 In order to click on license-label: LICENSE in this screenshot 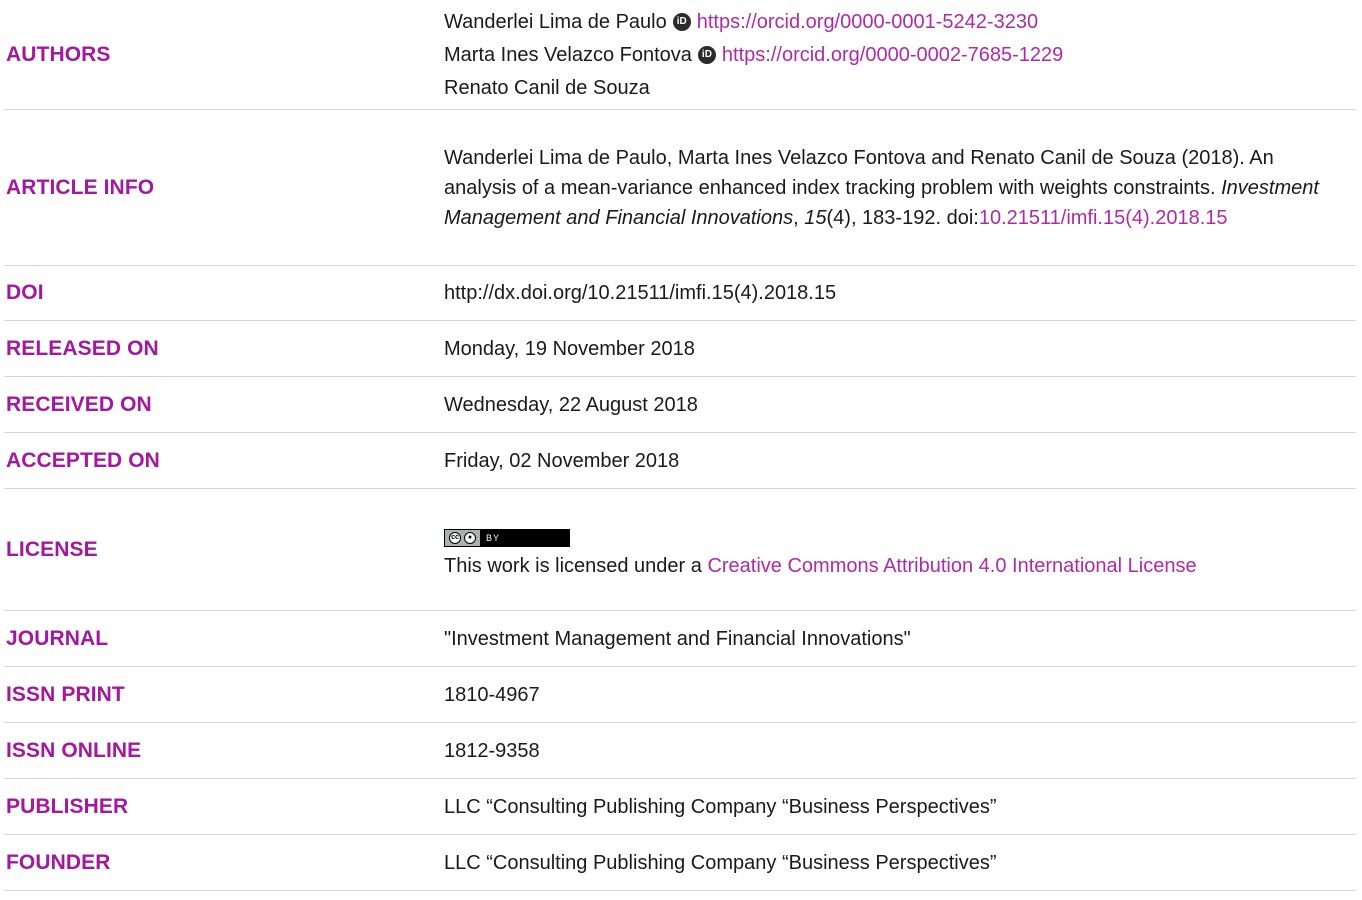, I will do `click(52, 549)`.